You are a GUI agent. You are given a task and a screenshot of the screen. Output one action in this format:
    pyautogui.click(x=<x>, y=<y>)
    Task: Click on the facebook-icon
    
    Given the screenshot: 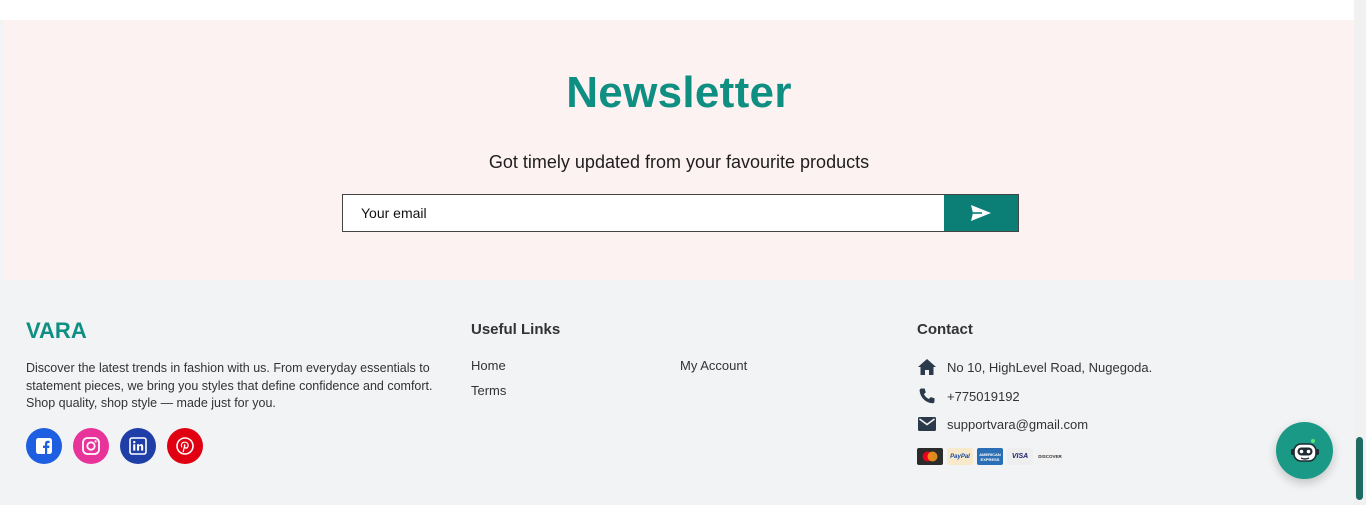 What is the action you would take?
    pyautogui.click(x=44, y=446)
    